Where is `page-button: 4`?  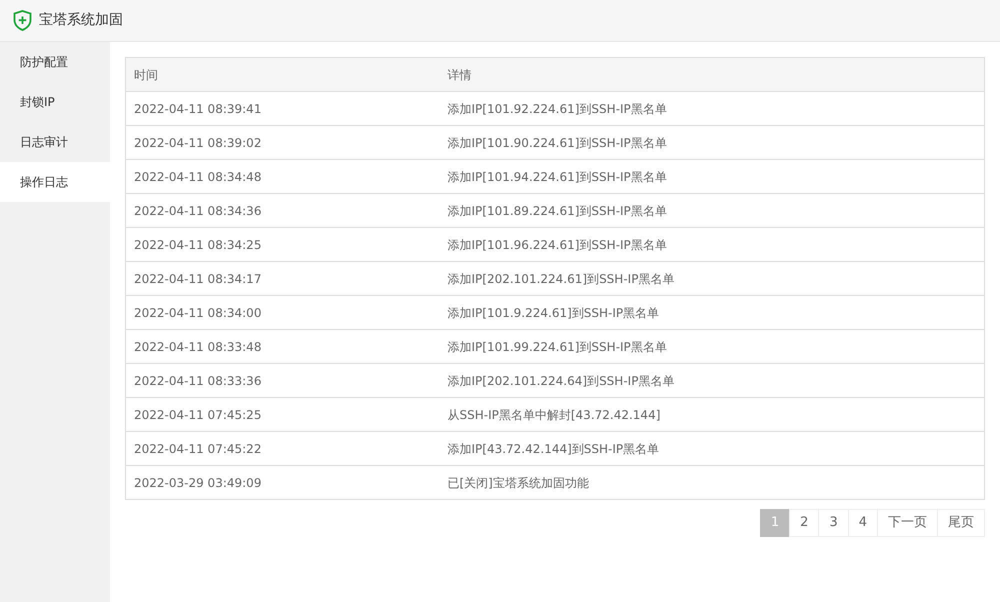
page-button: 4 is located at coordinates (863, 523).